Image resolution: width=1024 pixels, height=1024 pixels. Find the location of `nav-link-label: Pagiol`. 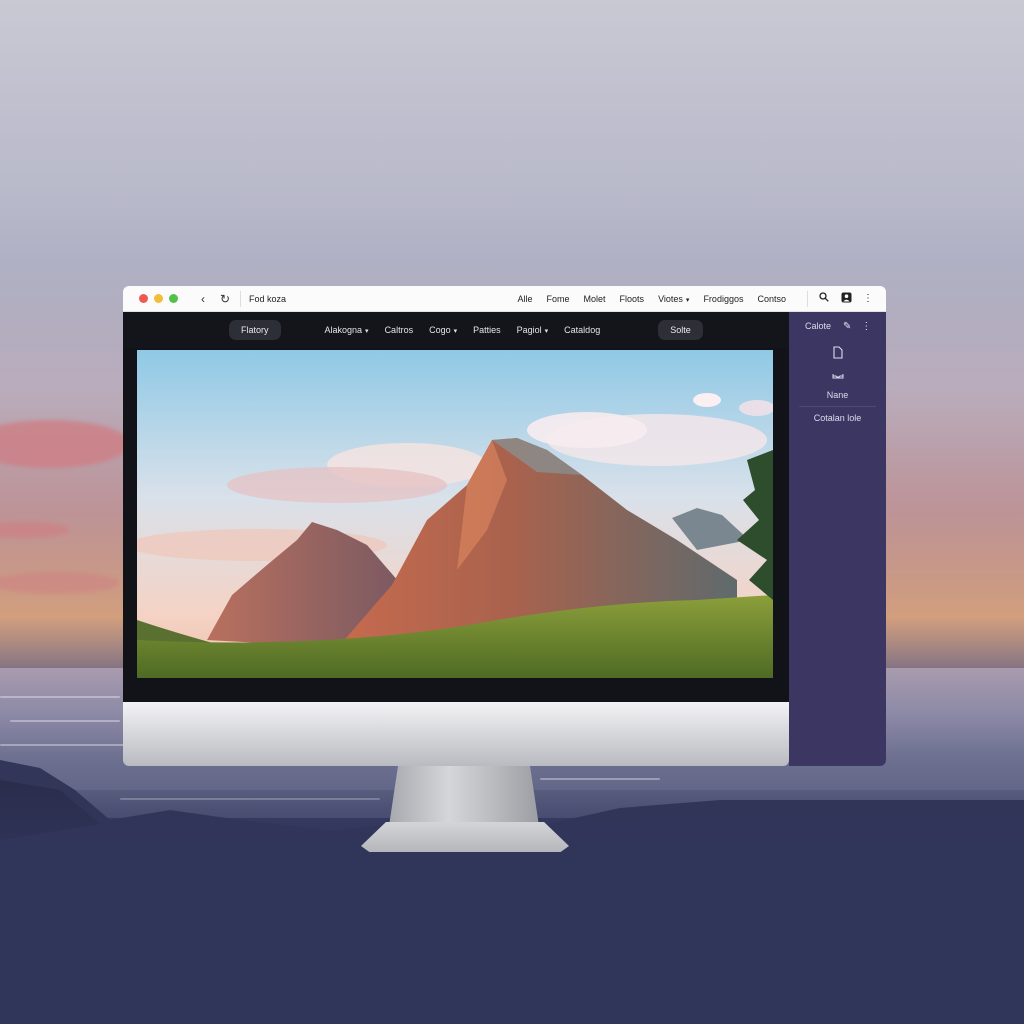

nav-link-label: Pagiol is located at coordinates (529, 330).